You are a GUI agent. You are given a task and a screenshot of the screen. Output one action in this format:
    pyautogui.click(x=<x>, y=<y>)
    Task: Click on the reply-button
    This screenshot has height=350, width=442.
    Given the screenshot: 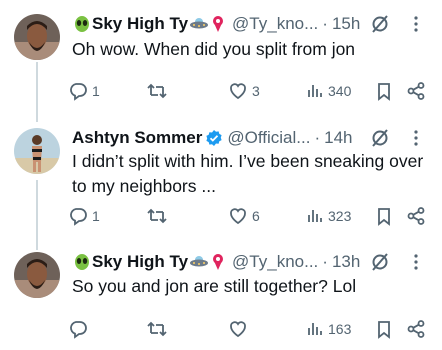 What is the action you would take?
    pyautogui.click(x=80, y=329)
    